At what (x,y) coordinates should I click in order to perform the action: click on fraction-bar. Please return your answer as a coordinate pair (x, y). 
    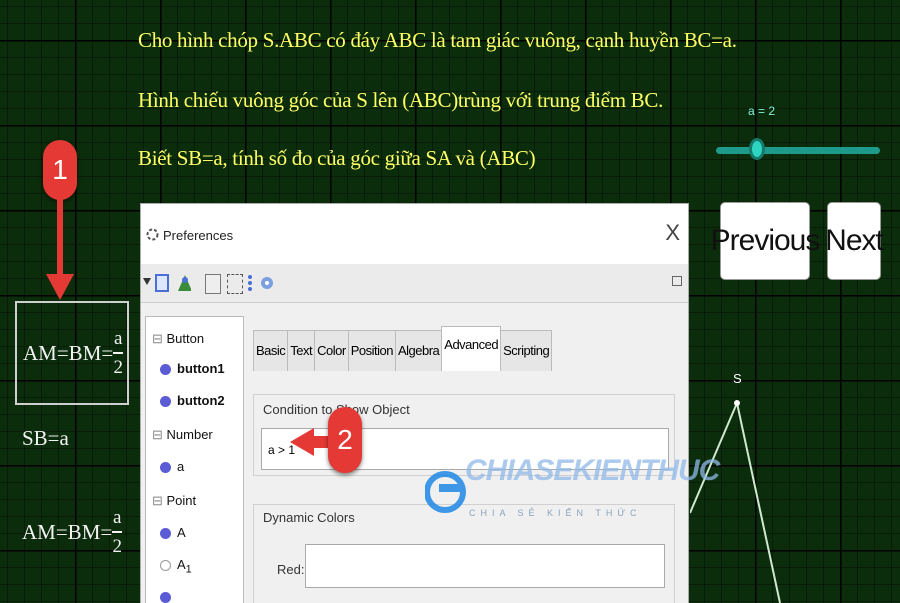
    Looking at the image, I should click on (118, 353).